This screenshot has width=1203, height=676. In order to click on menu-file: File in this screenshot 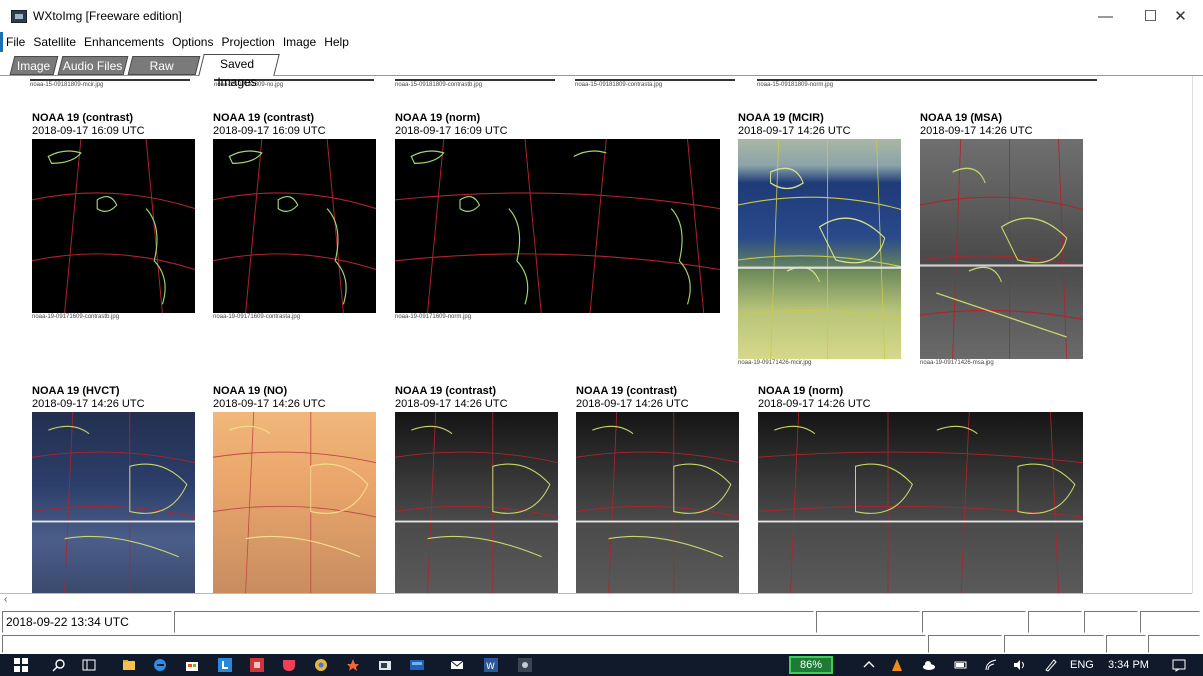, I will do `click(15, 42)`.